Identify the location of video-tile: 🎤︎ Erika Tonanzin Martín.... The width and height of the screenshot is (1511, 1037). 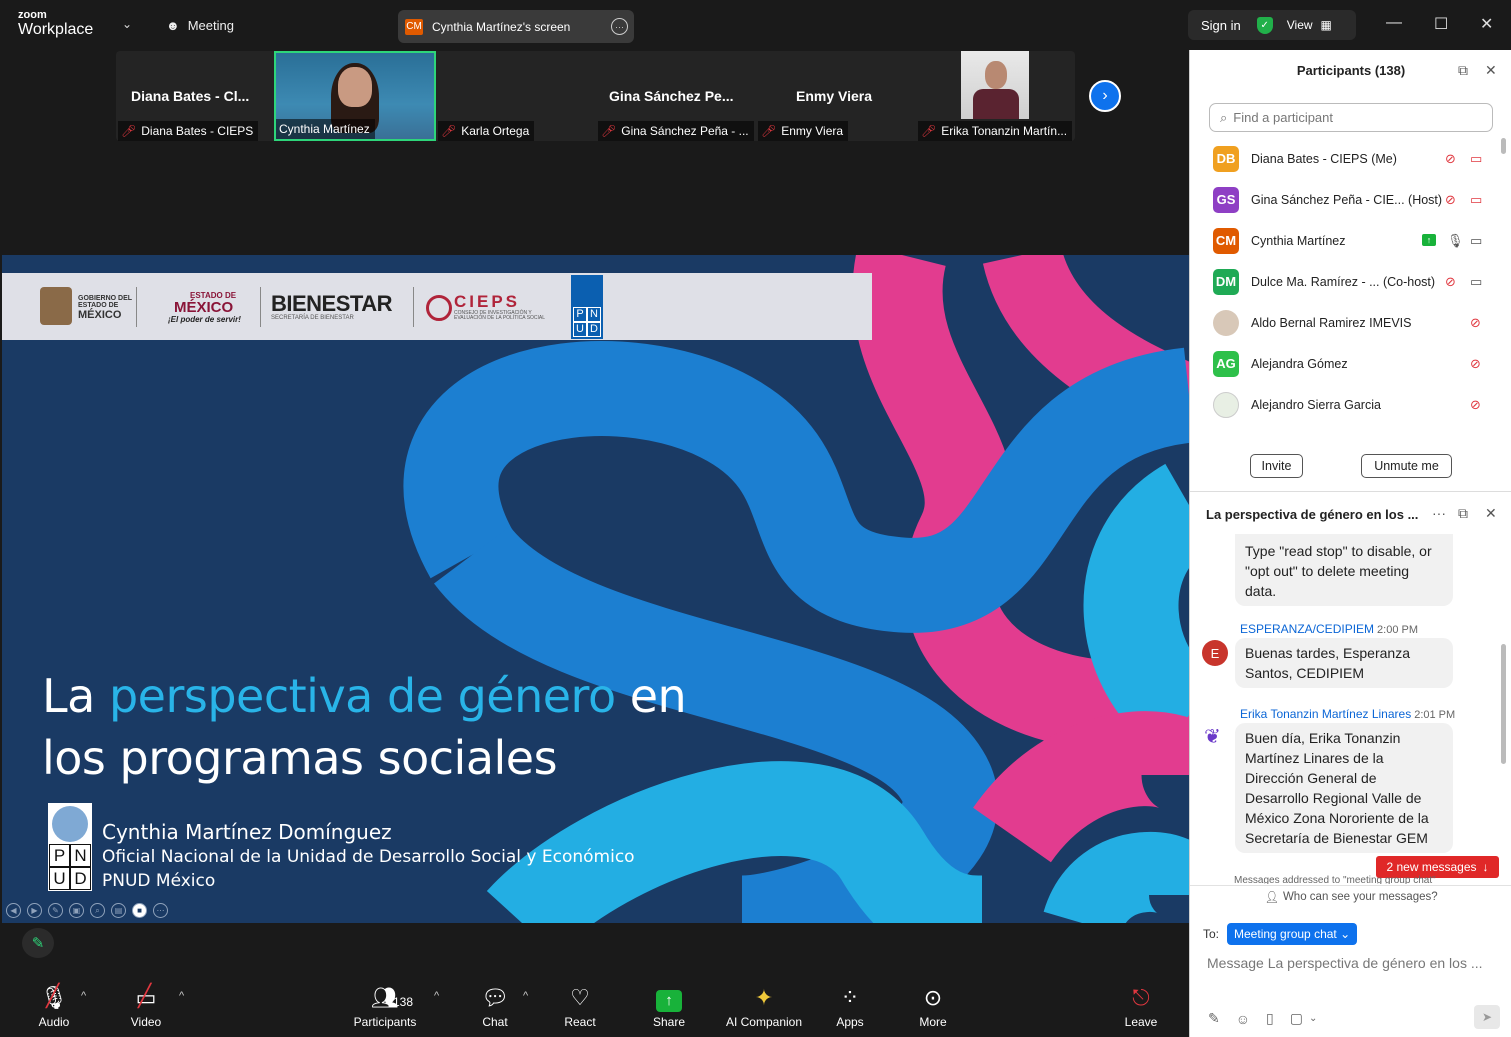
(995, 96).